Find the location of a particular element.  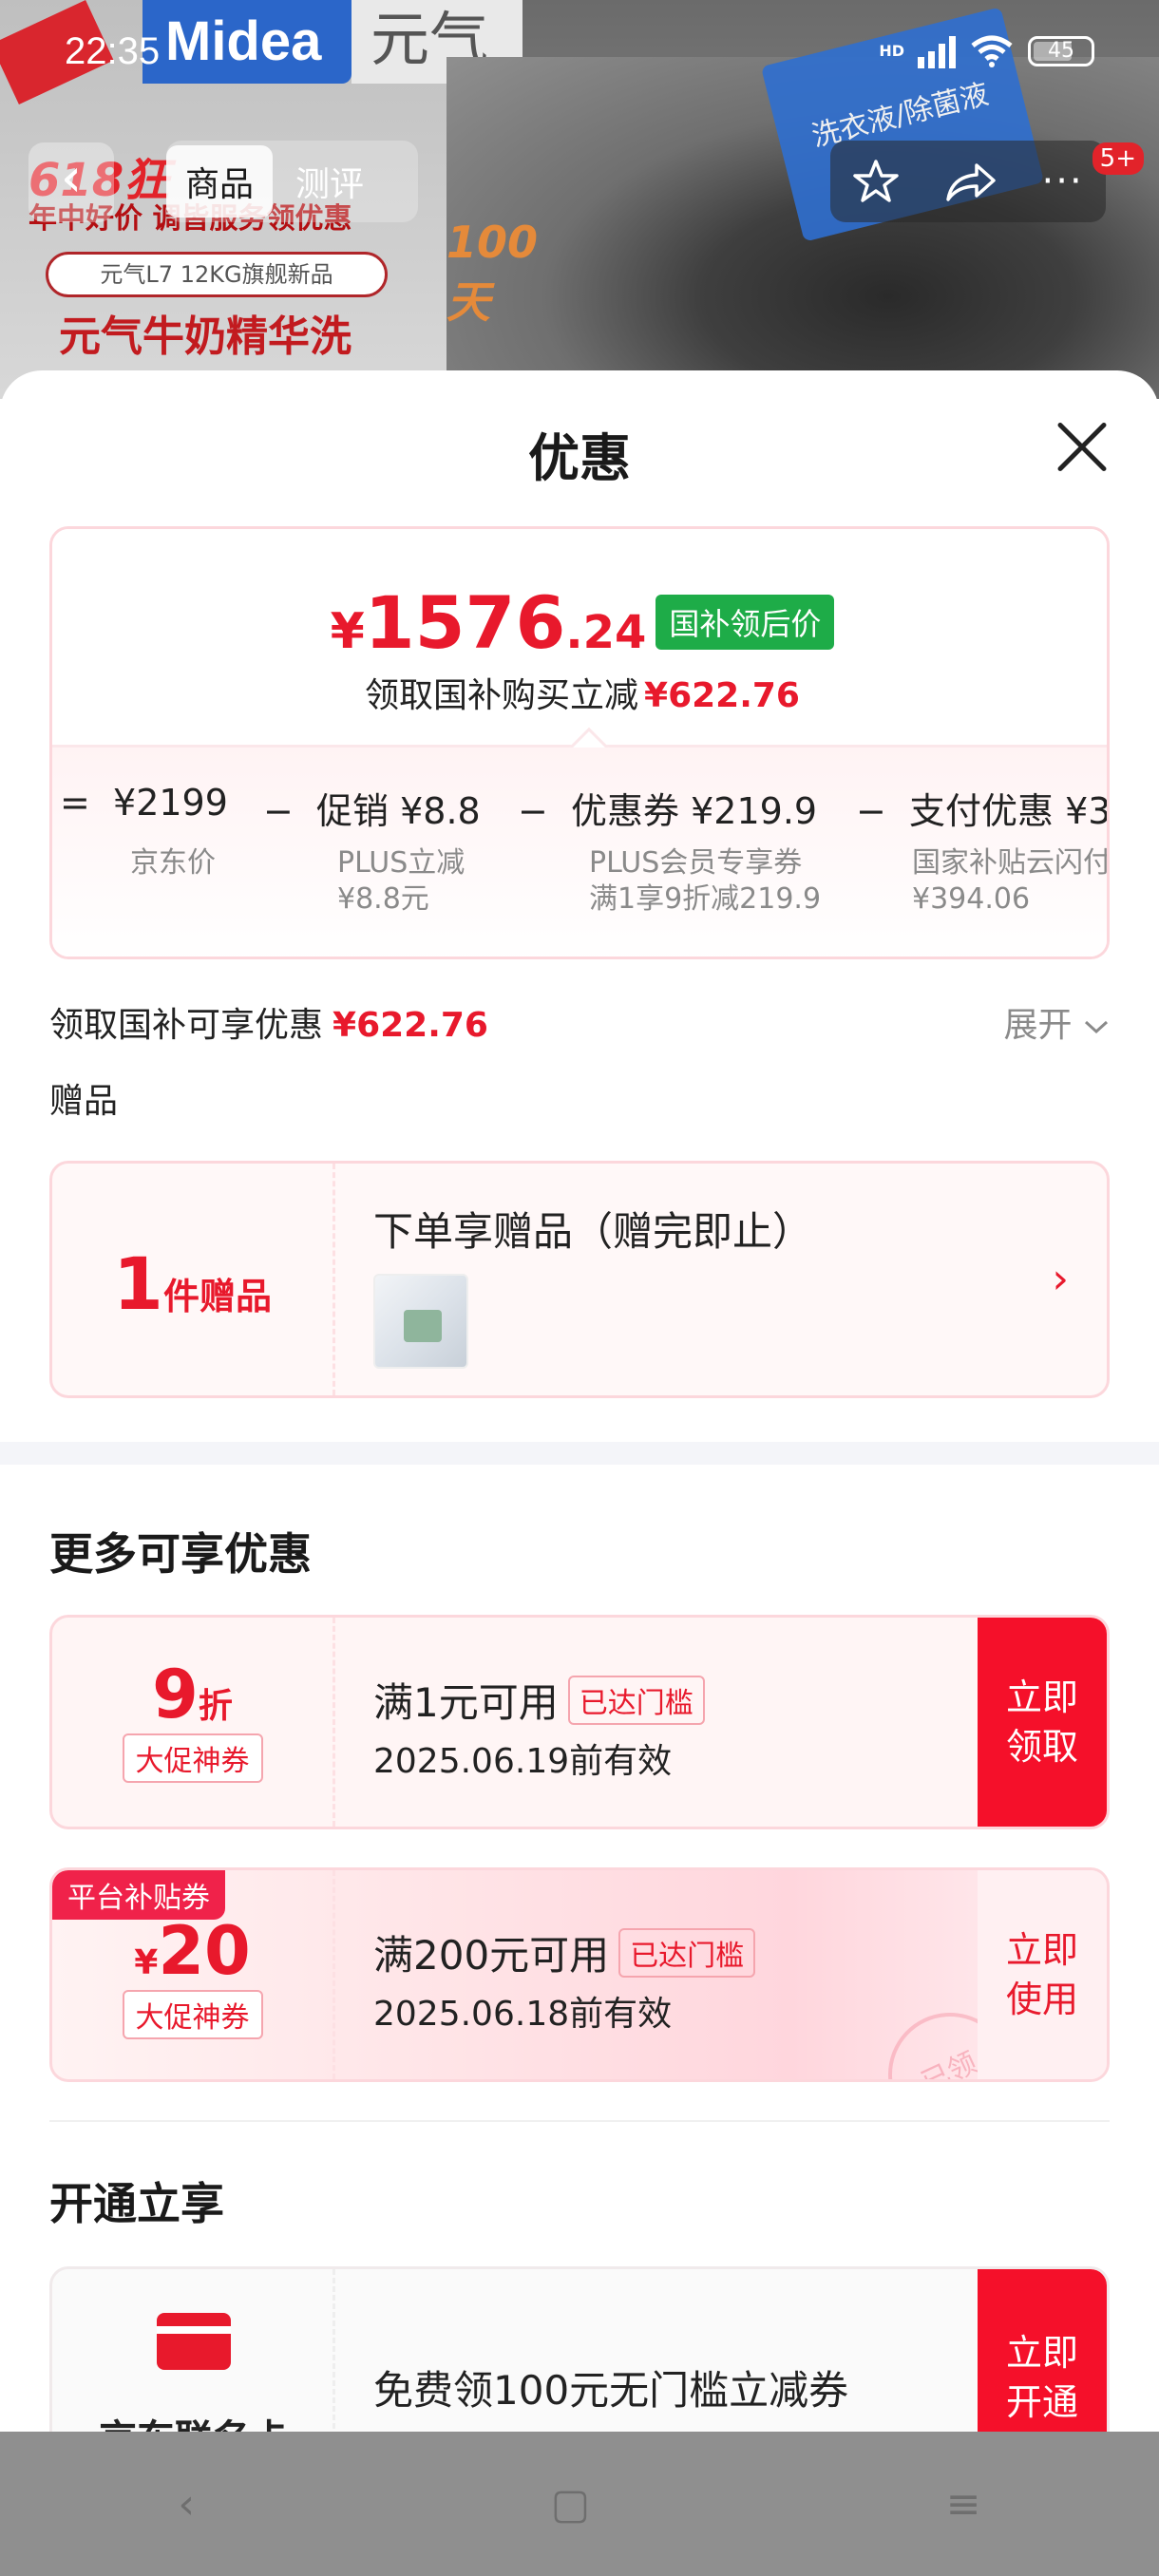

chevron-down-icon is located at coordinates (1096, 1027).